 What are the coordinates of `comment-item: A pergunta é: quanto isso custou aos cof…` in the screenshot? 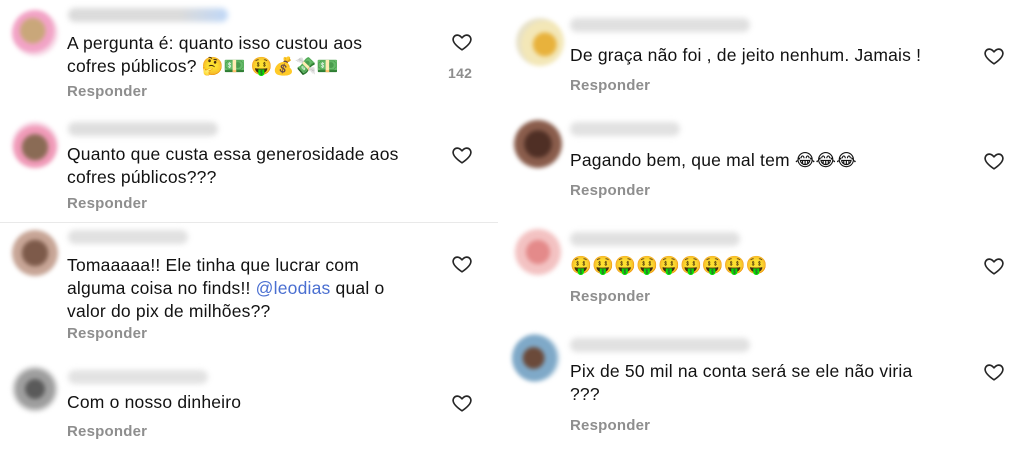 It's located at (249, 55).